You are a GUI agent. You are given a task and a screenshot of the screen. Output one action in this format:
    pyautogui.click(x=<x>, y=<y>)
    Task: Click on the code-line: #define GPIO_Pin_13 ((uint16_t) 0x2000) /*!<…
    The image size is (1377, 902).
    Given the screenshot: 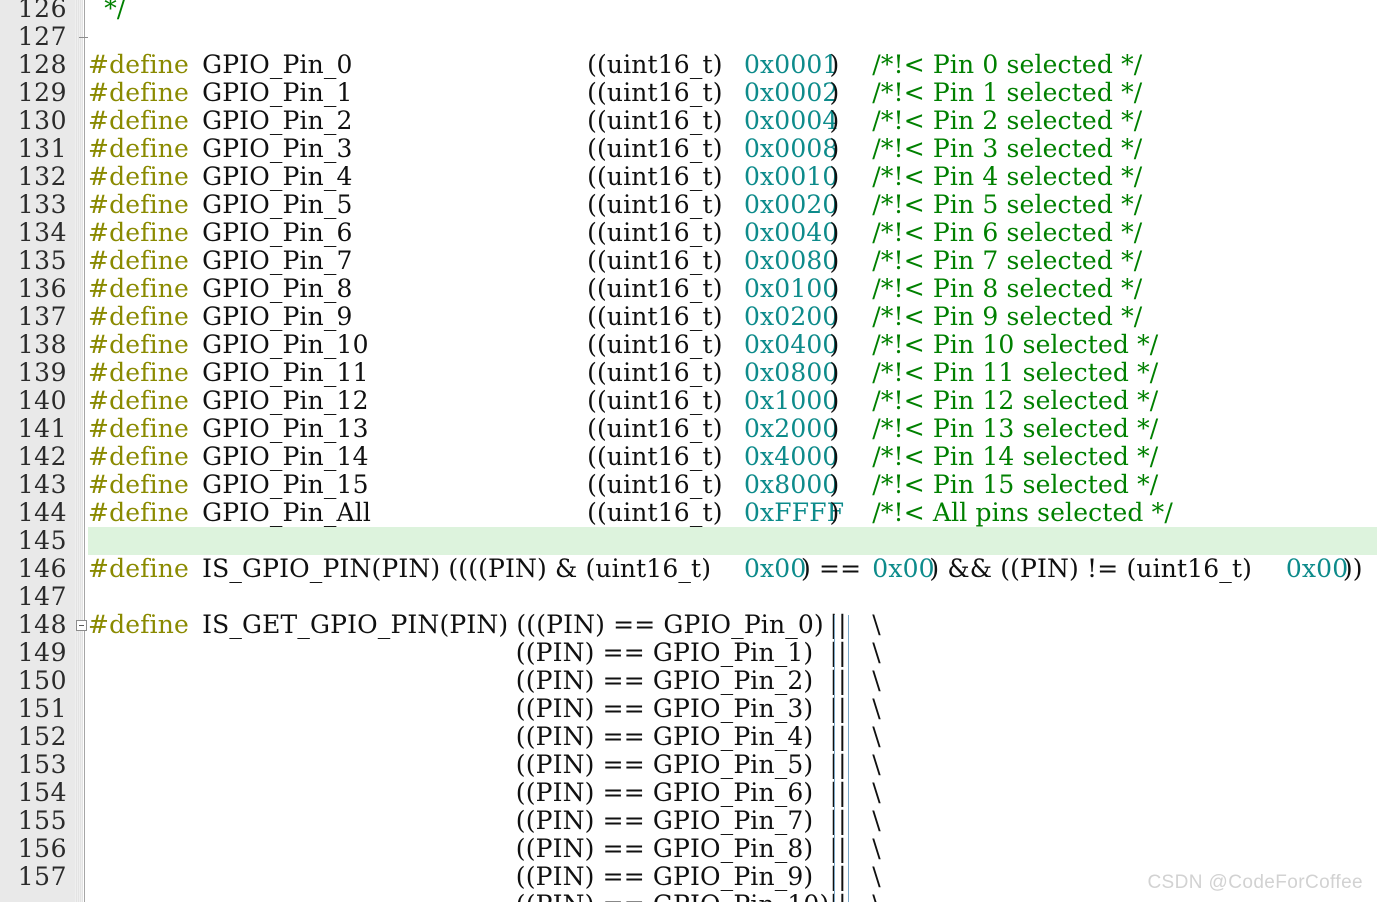 What is the action you would take?
    pyautogui.click(x=732, y=429)
    